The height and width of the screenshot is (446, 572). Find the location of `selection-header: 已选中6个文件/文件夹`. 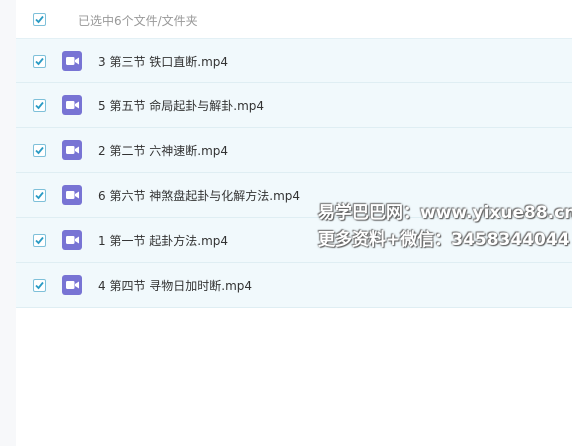

selection-header: 已选中6个文件/文件夹 is located at coordinates (294, 19).